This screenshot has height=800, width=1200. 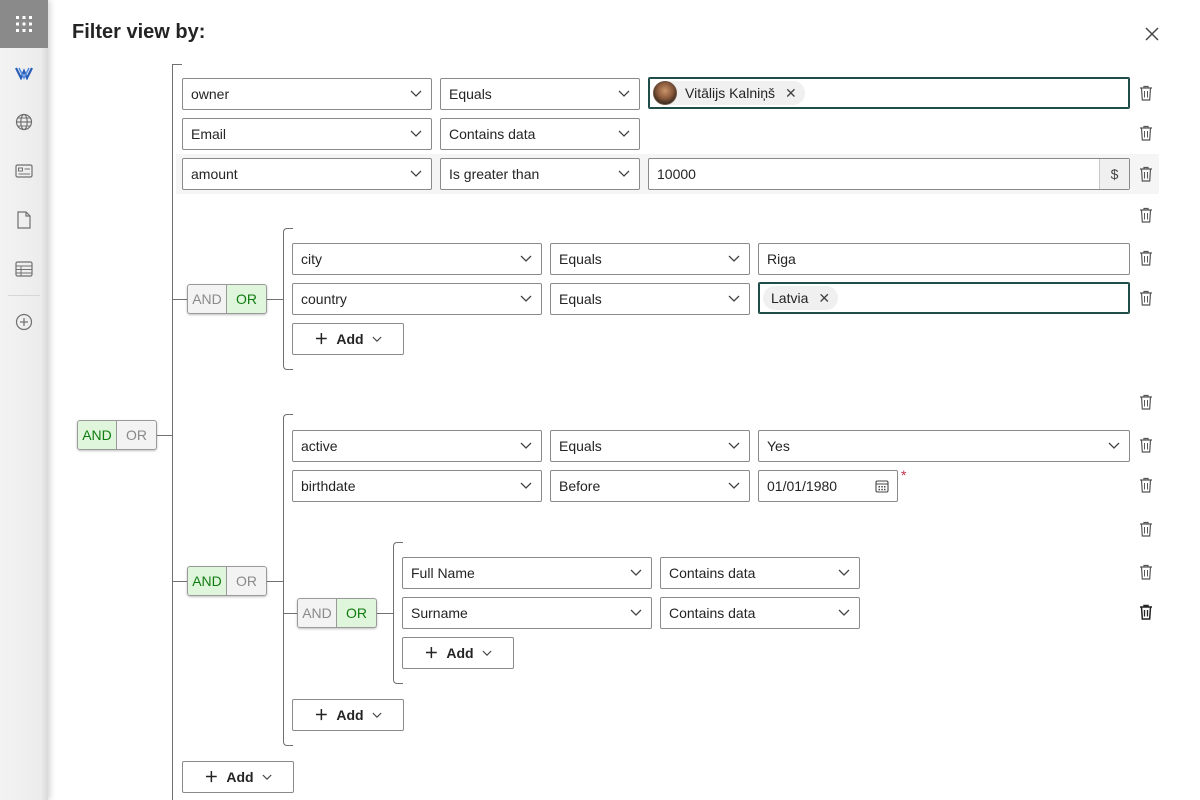 What do you see at coordinates (24, 269) in the screenshot?
I see `table-icon` at bounding box center [24, 269].